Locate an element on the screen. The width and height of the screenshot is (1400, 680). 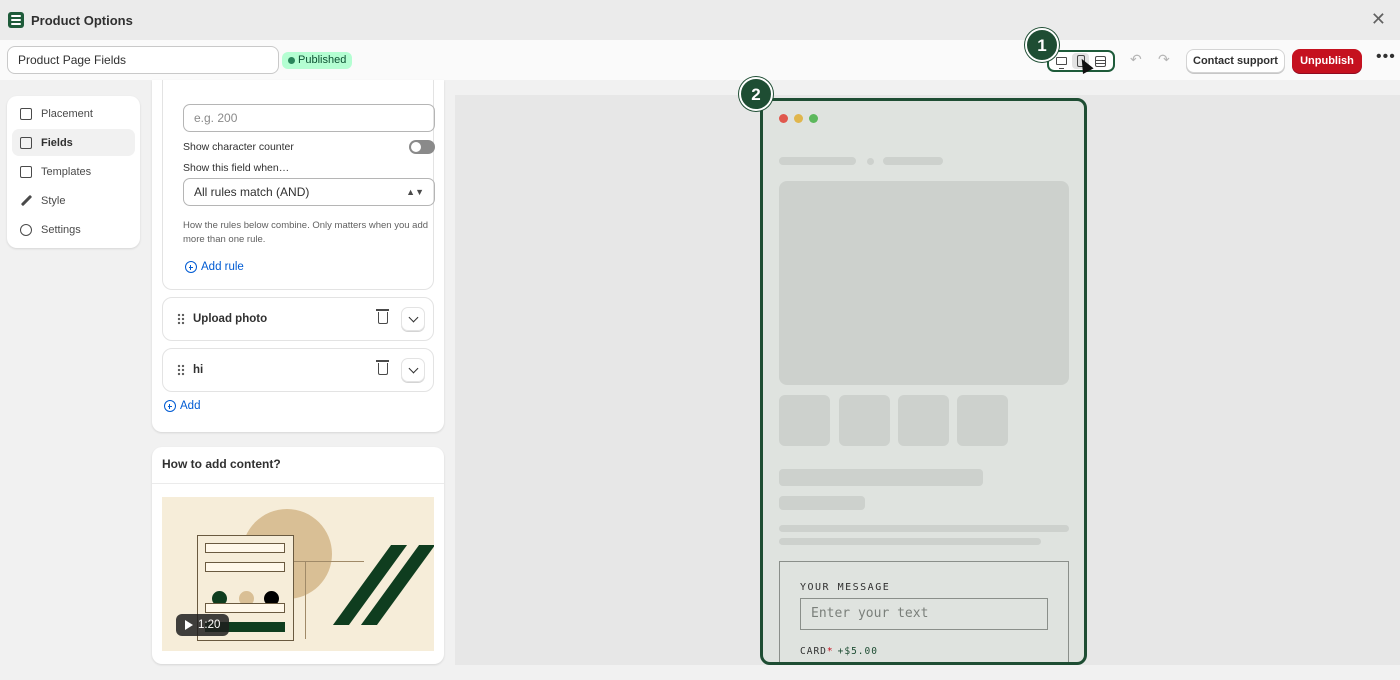
edit-icon is located at coordinates (26, 142).